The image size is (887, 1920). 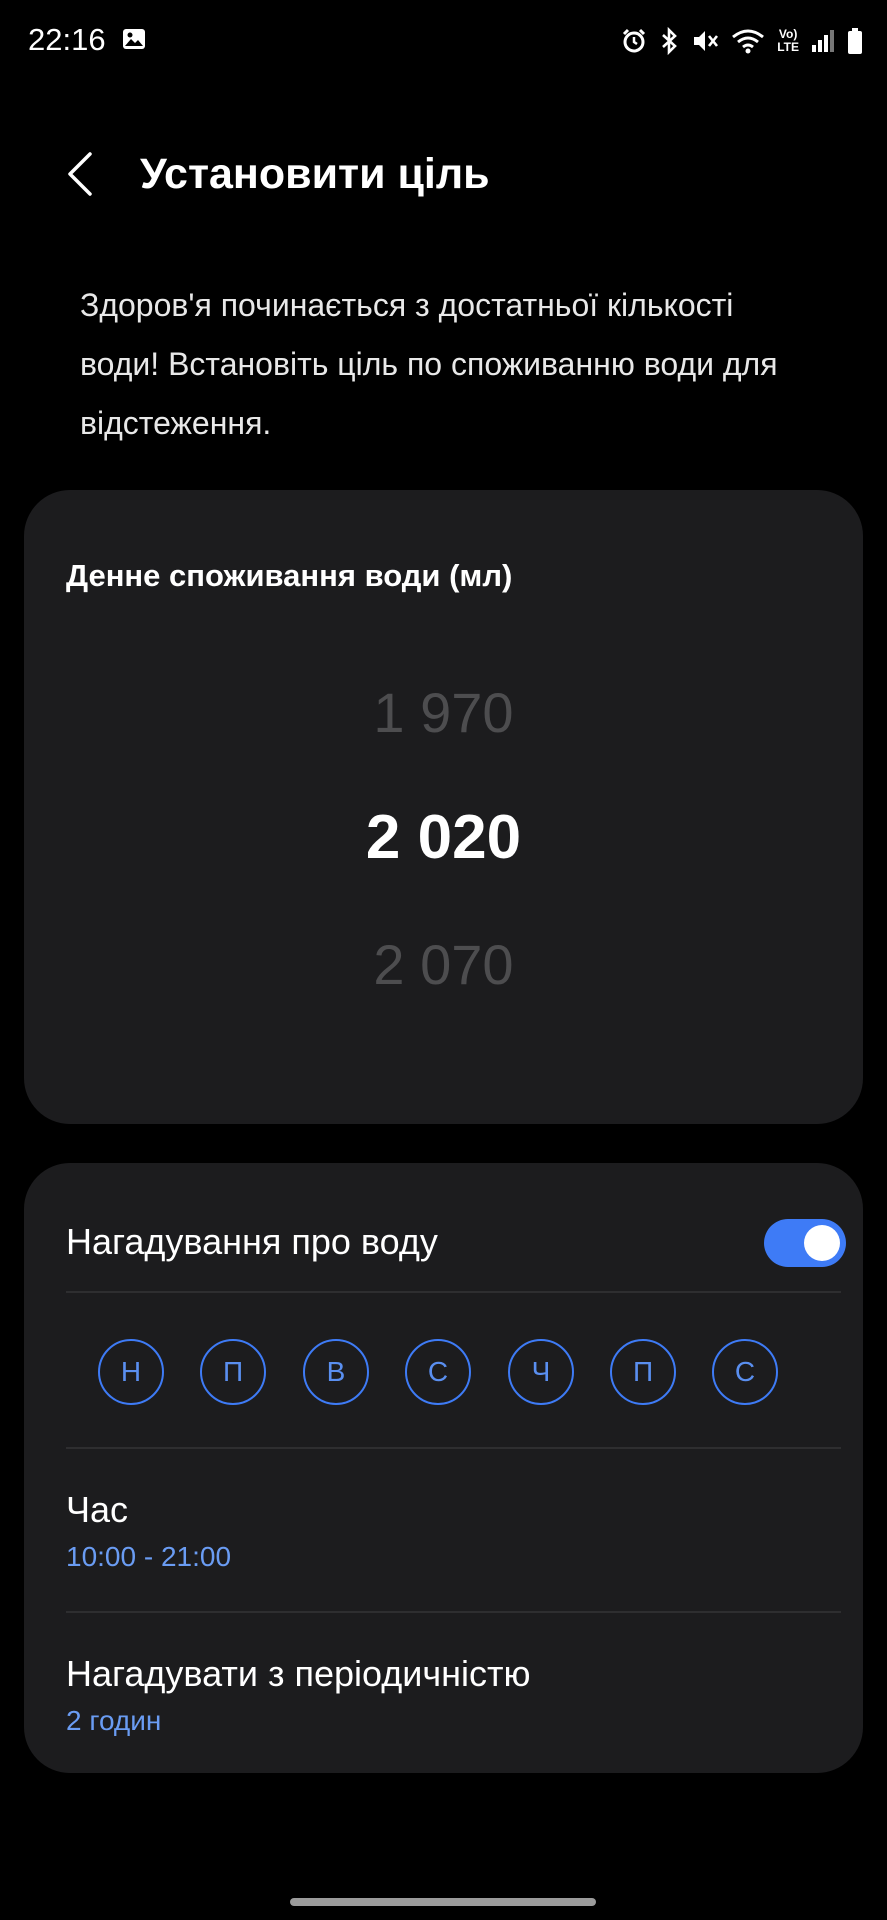 I want to click on volte-bottom-label: LTE, so click(x=788, y=47).